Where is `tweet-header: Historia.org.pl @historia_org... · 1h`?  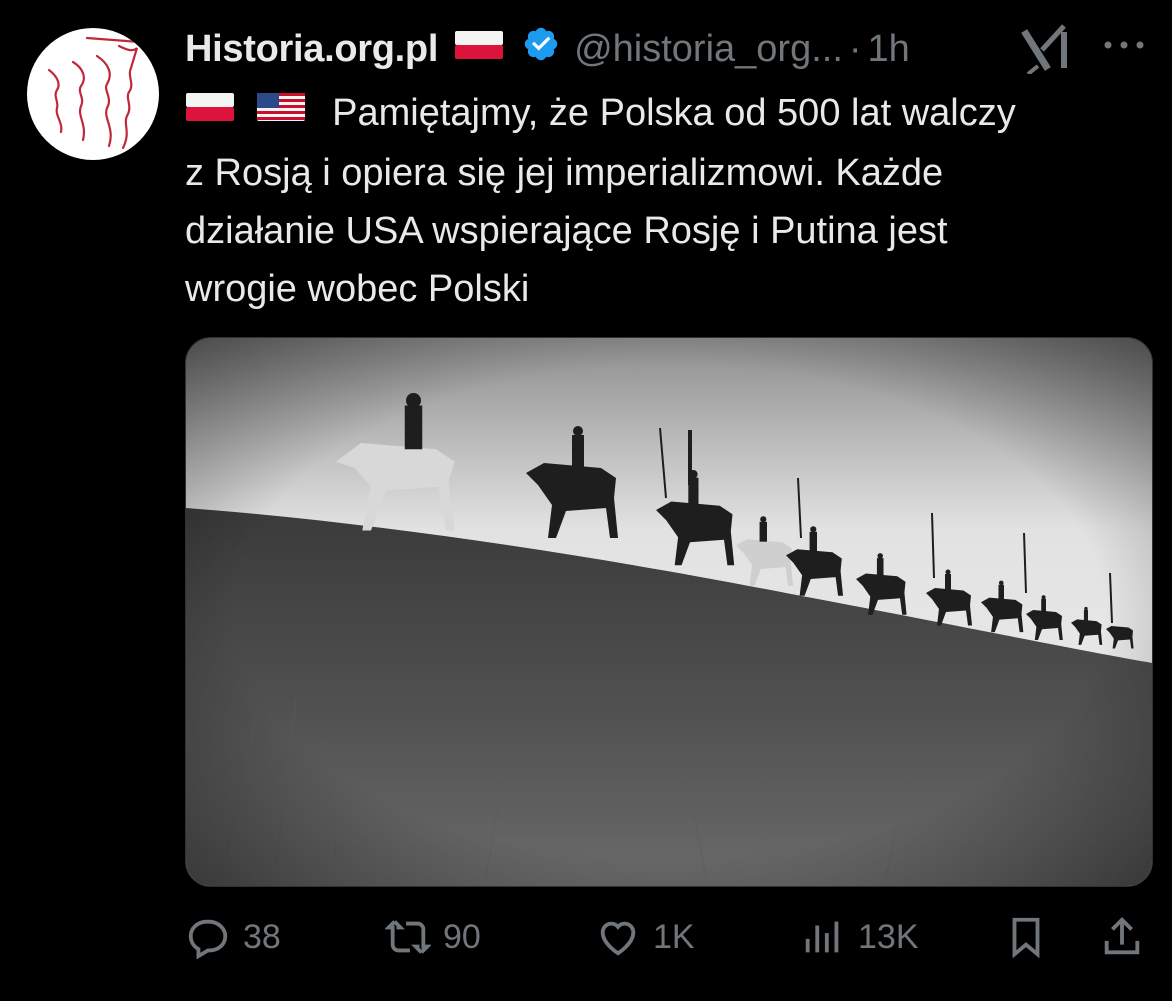
tweet-header: Historia.org.pl @historia_org... · 1h is located at coordinates (635, 49).